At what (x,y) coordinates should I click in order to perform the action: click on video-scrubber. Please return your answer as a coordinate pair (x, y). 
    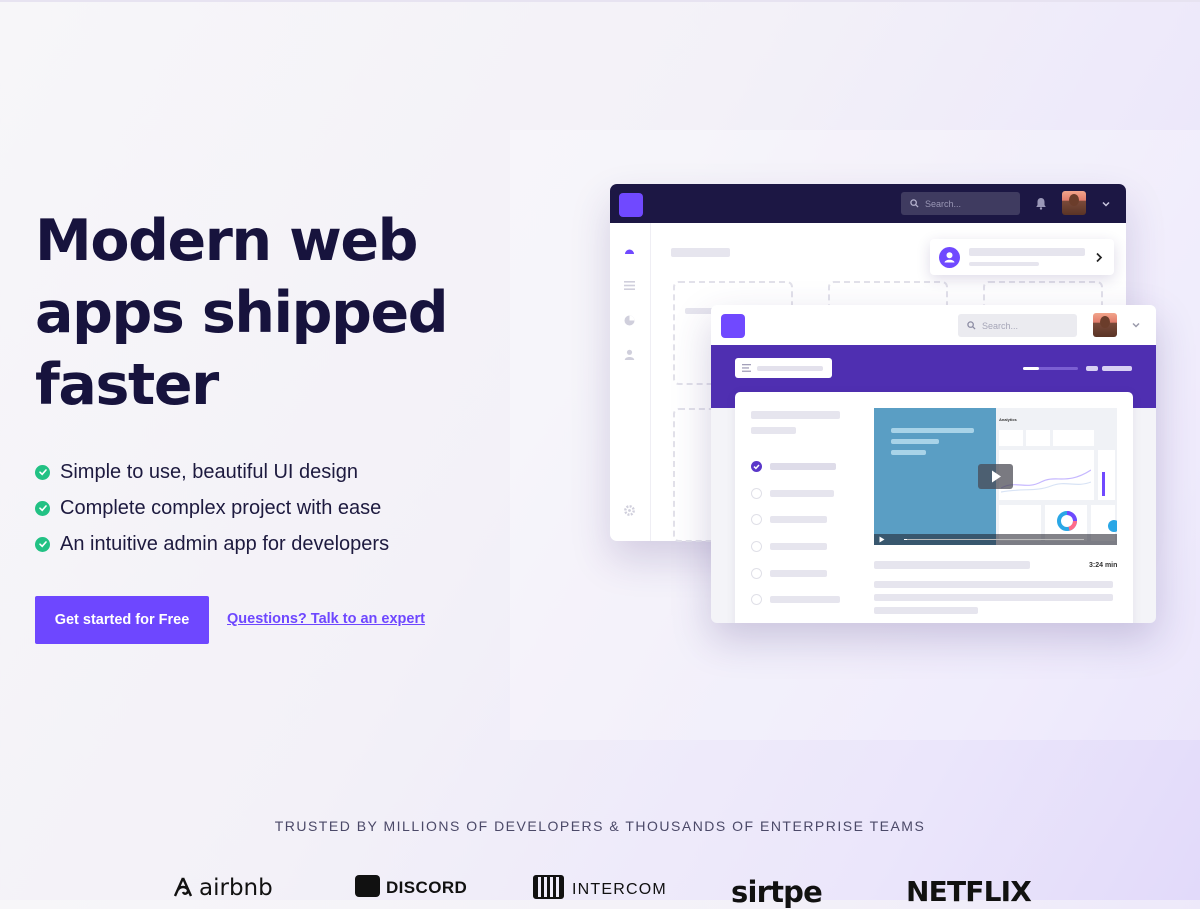
    Looking at the image, I should click on (994, 539).